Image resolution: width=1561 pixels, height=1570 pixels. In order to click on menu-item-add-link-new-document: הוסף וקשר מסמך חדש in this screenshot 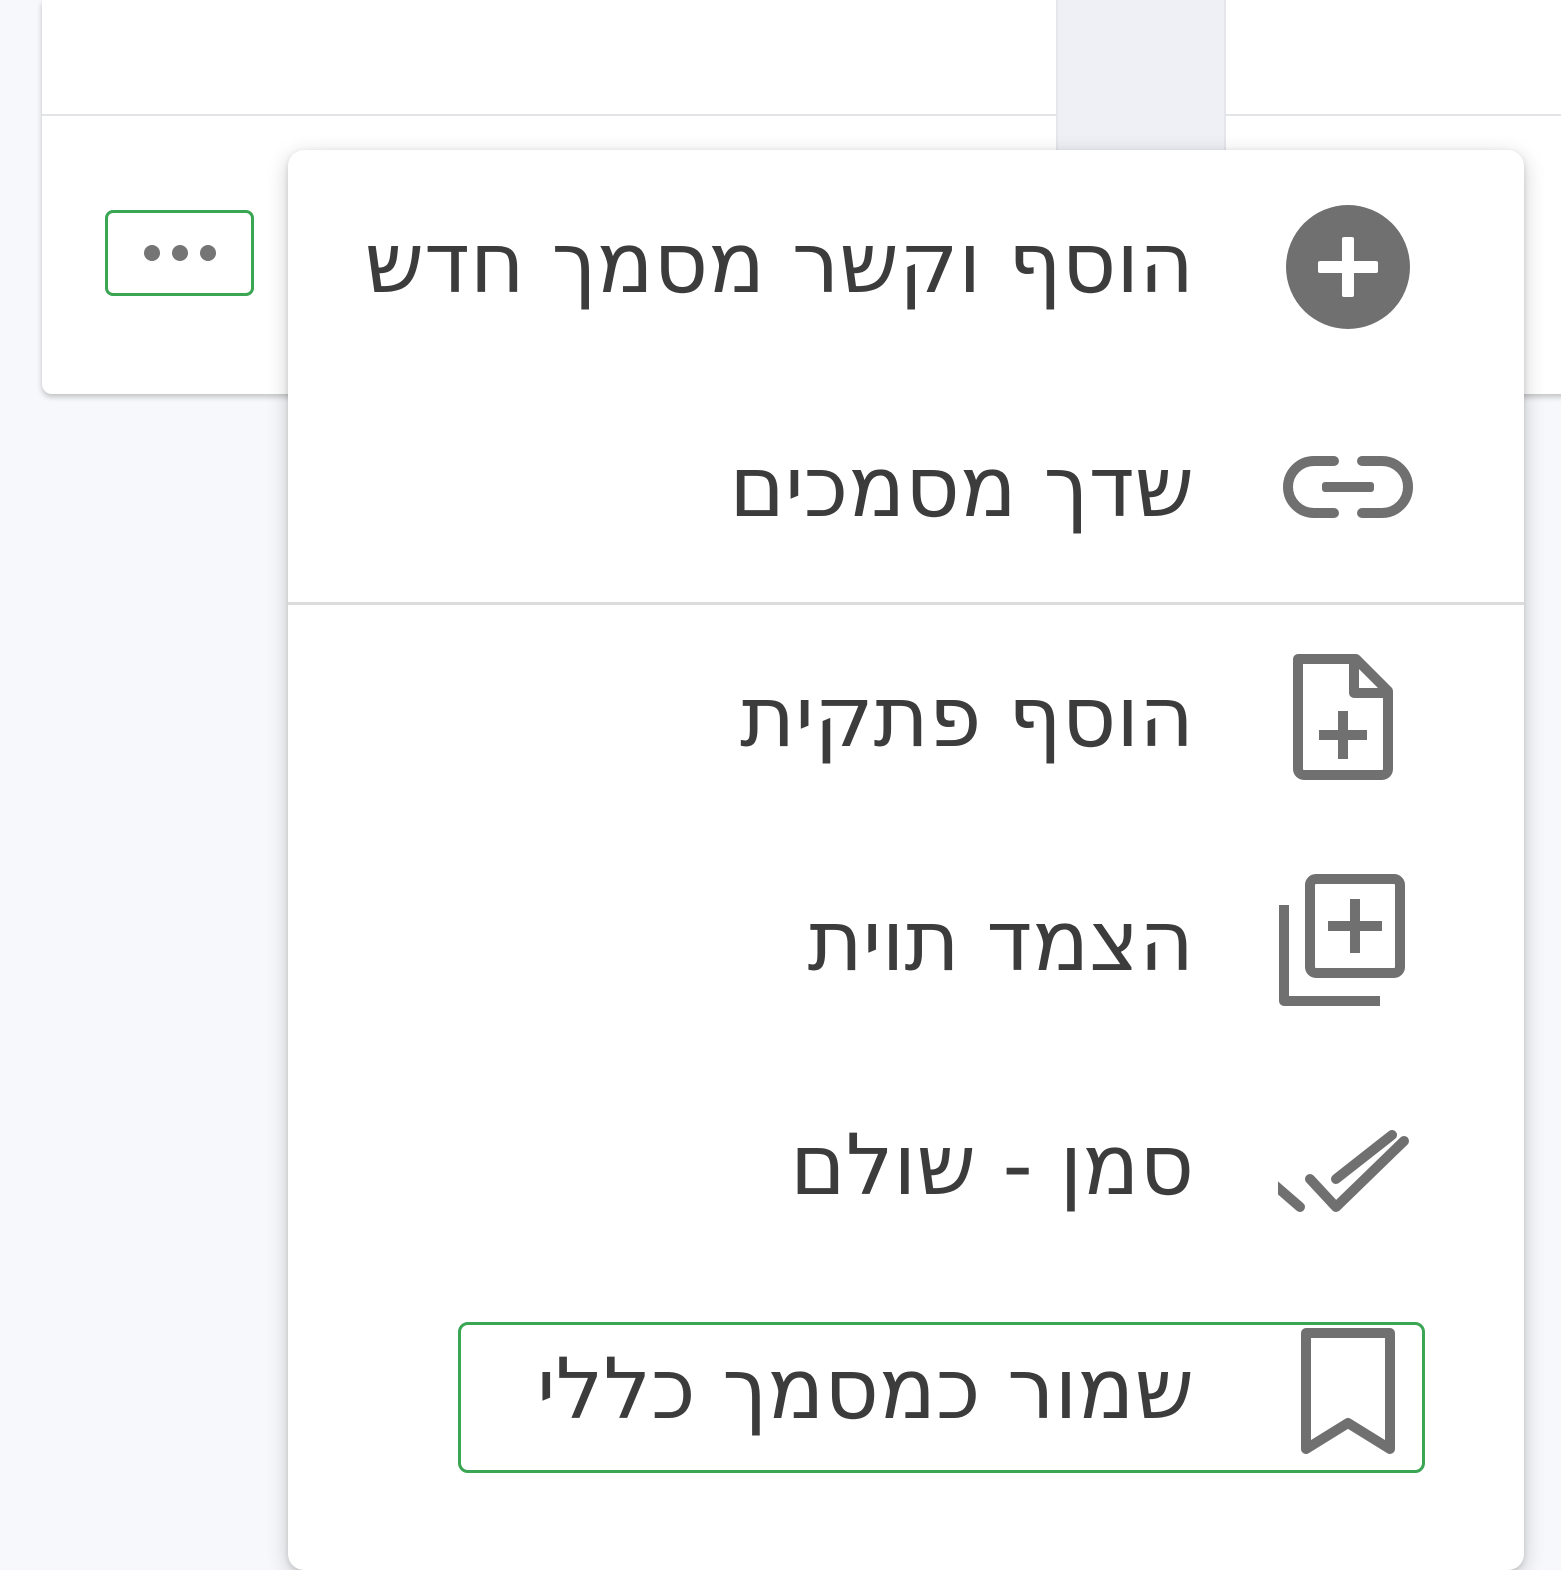, I will do `click(906, 263)`.